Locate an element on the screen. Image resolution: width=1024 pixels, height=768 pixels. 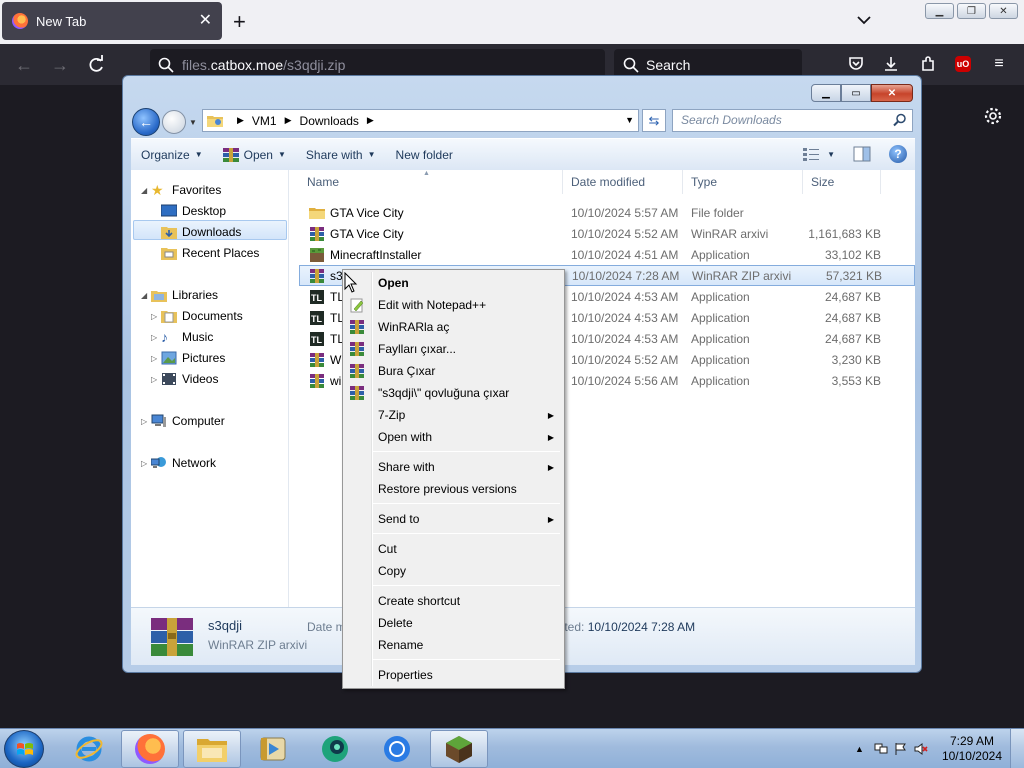
refresh-button: ⇆ is located at coordinates (654, 120).